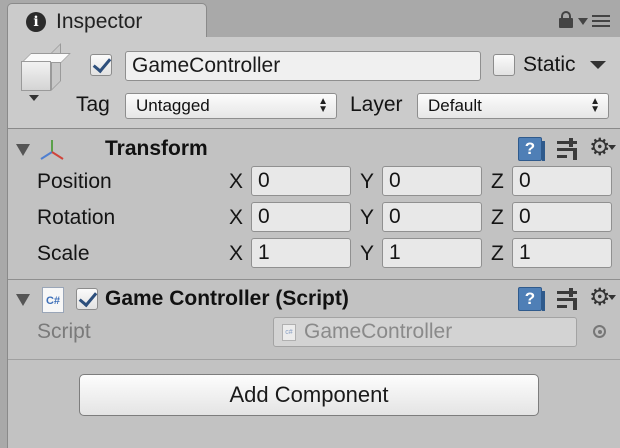 The width and height of the screenshot is (620, 448). What do you see at coordinates (562, 253) in the screenshot?
I see `scale-z-input: 1` at bounding box center [562, 253].